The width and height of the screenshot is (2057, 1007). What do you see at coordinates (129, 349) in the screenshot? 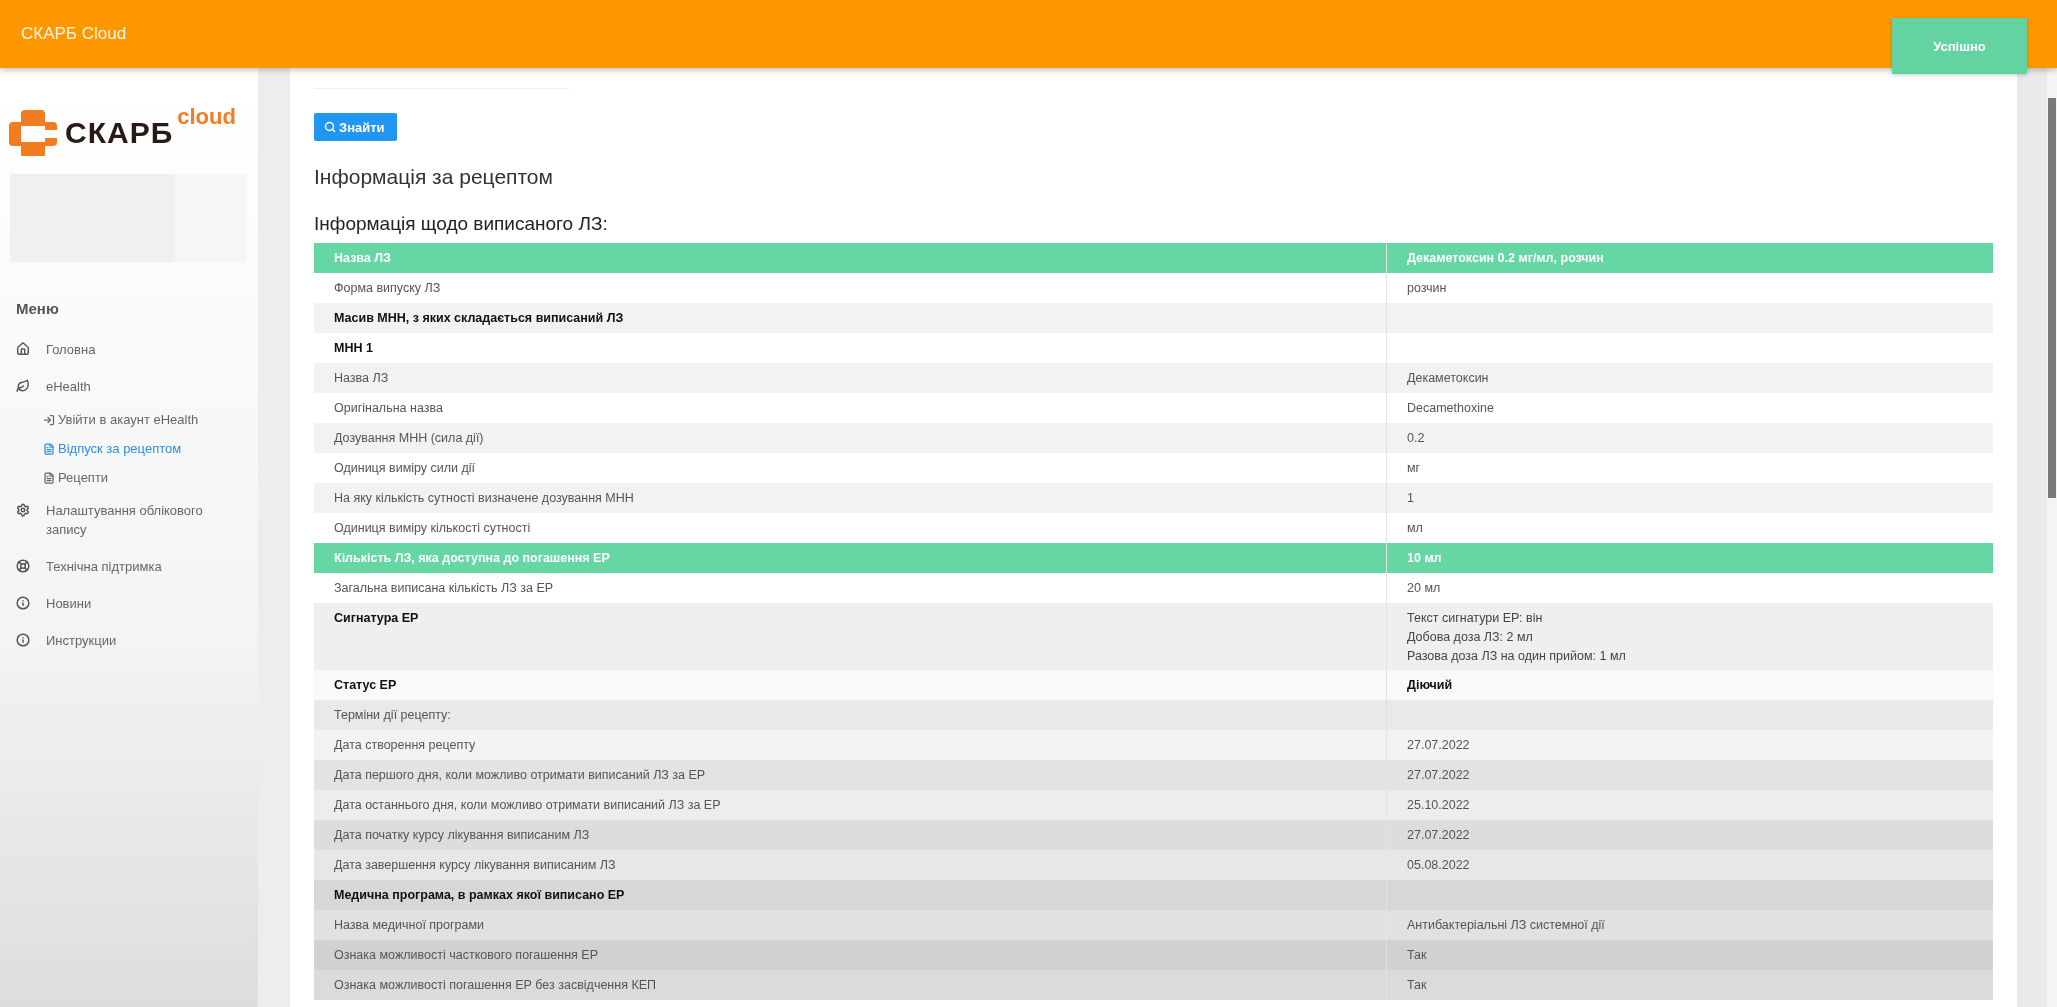
I see `menu-item: Головна` at bounding box center [129, 349].